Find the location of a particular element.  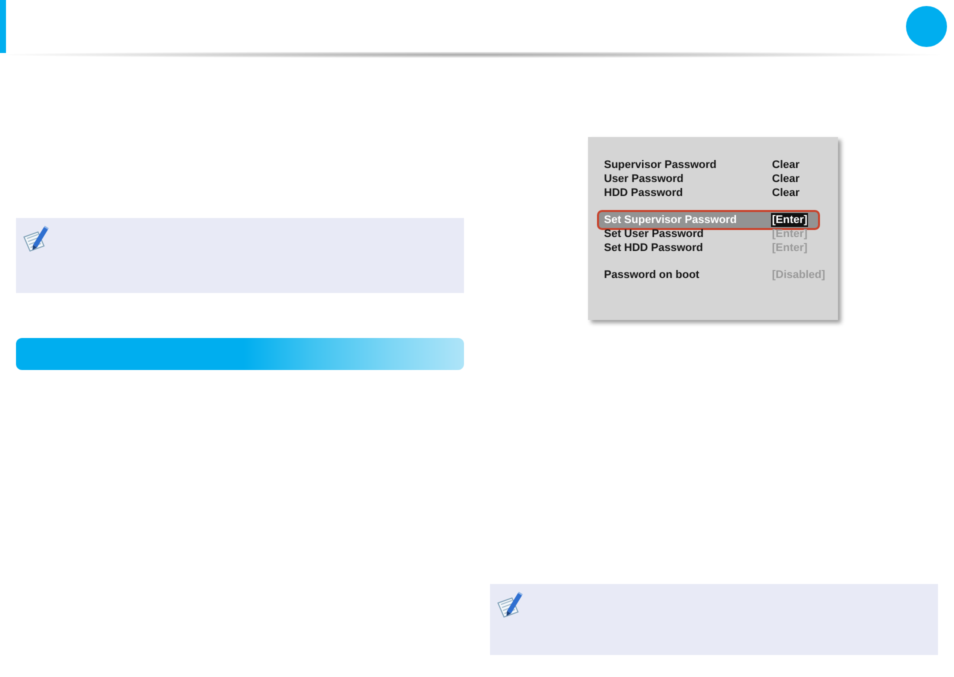

bios-option-value: [Disabled] is located at coordinates (799, 275).